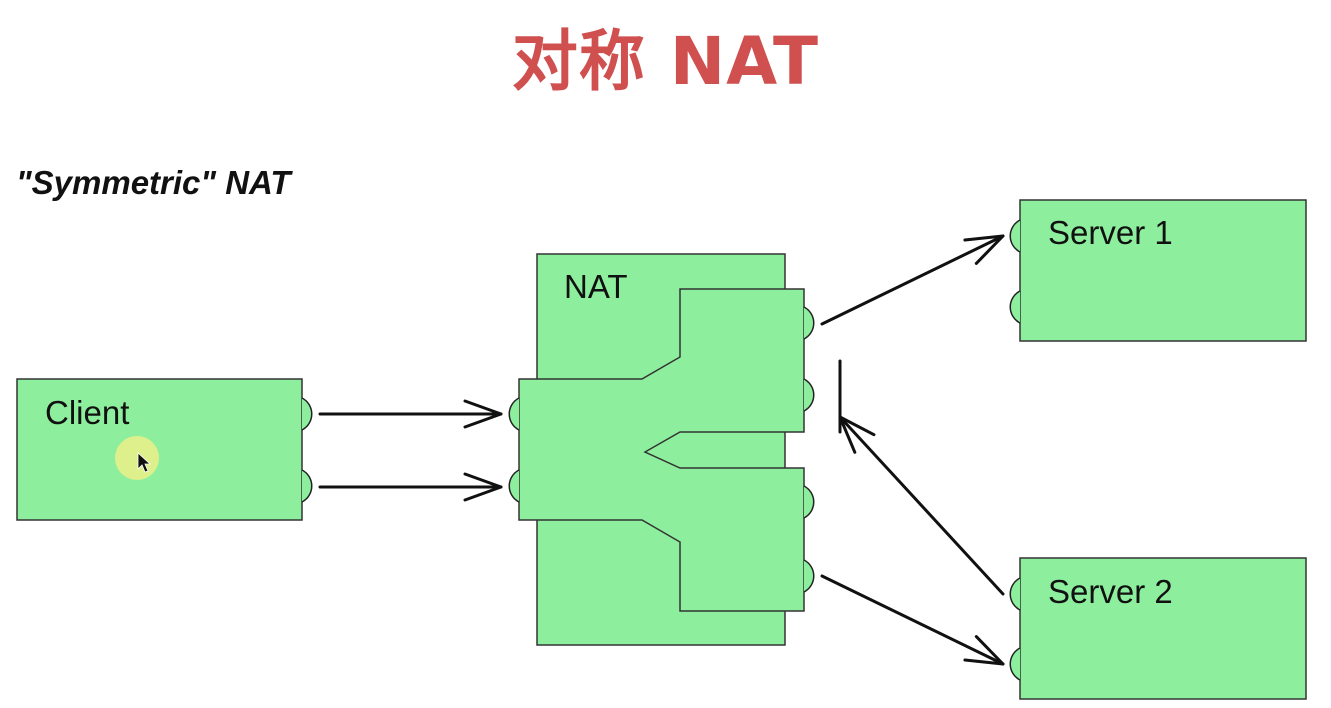 This screenshot has width=1331, height=708. What do you see at coordinates (912, 280) in the screenshot?
I see `nat-to-server1-arrow` at bounding box center [912, 280].